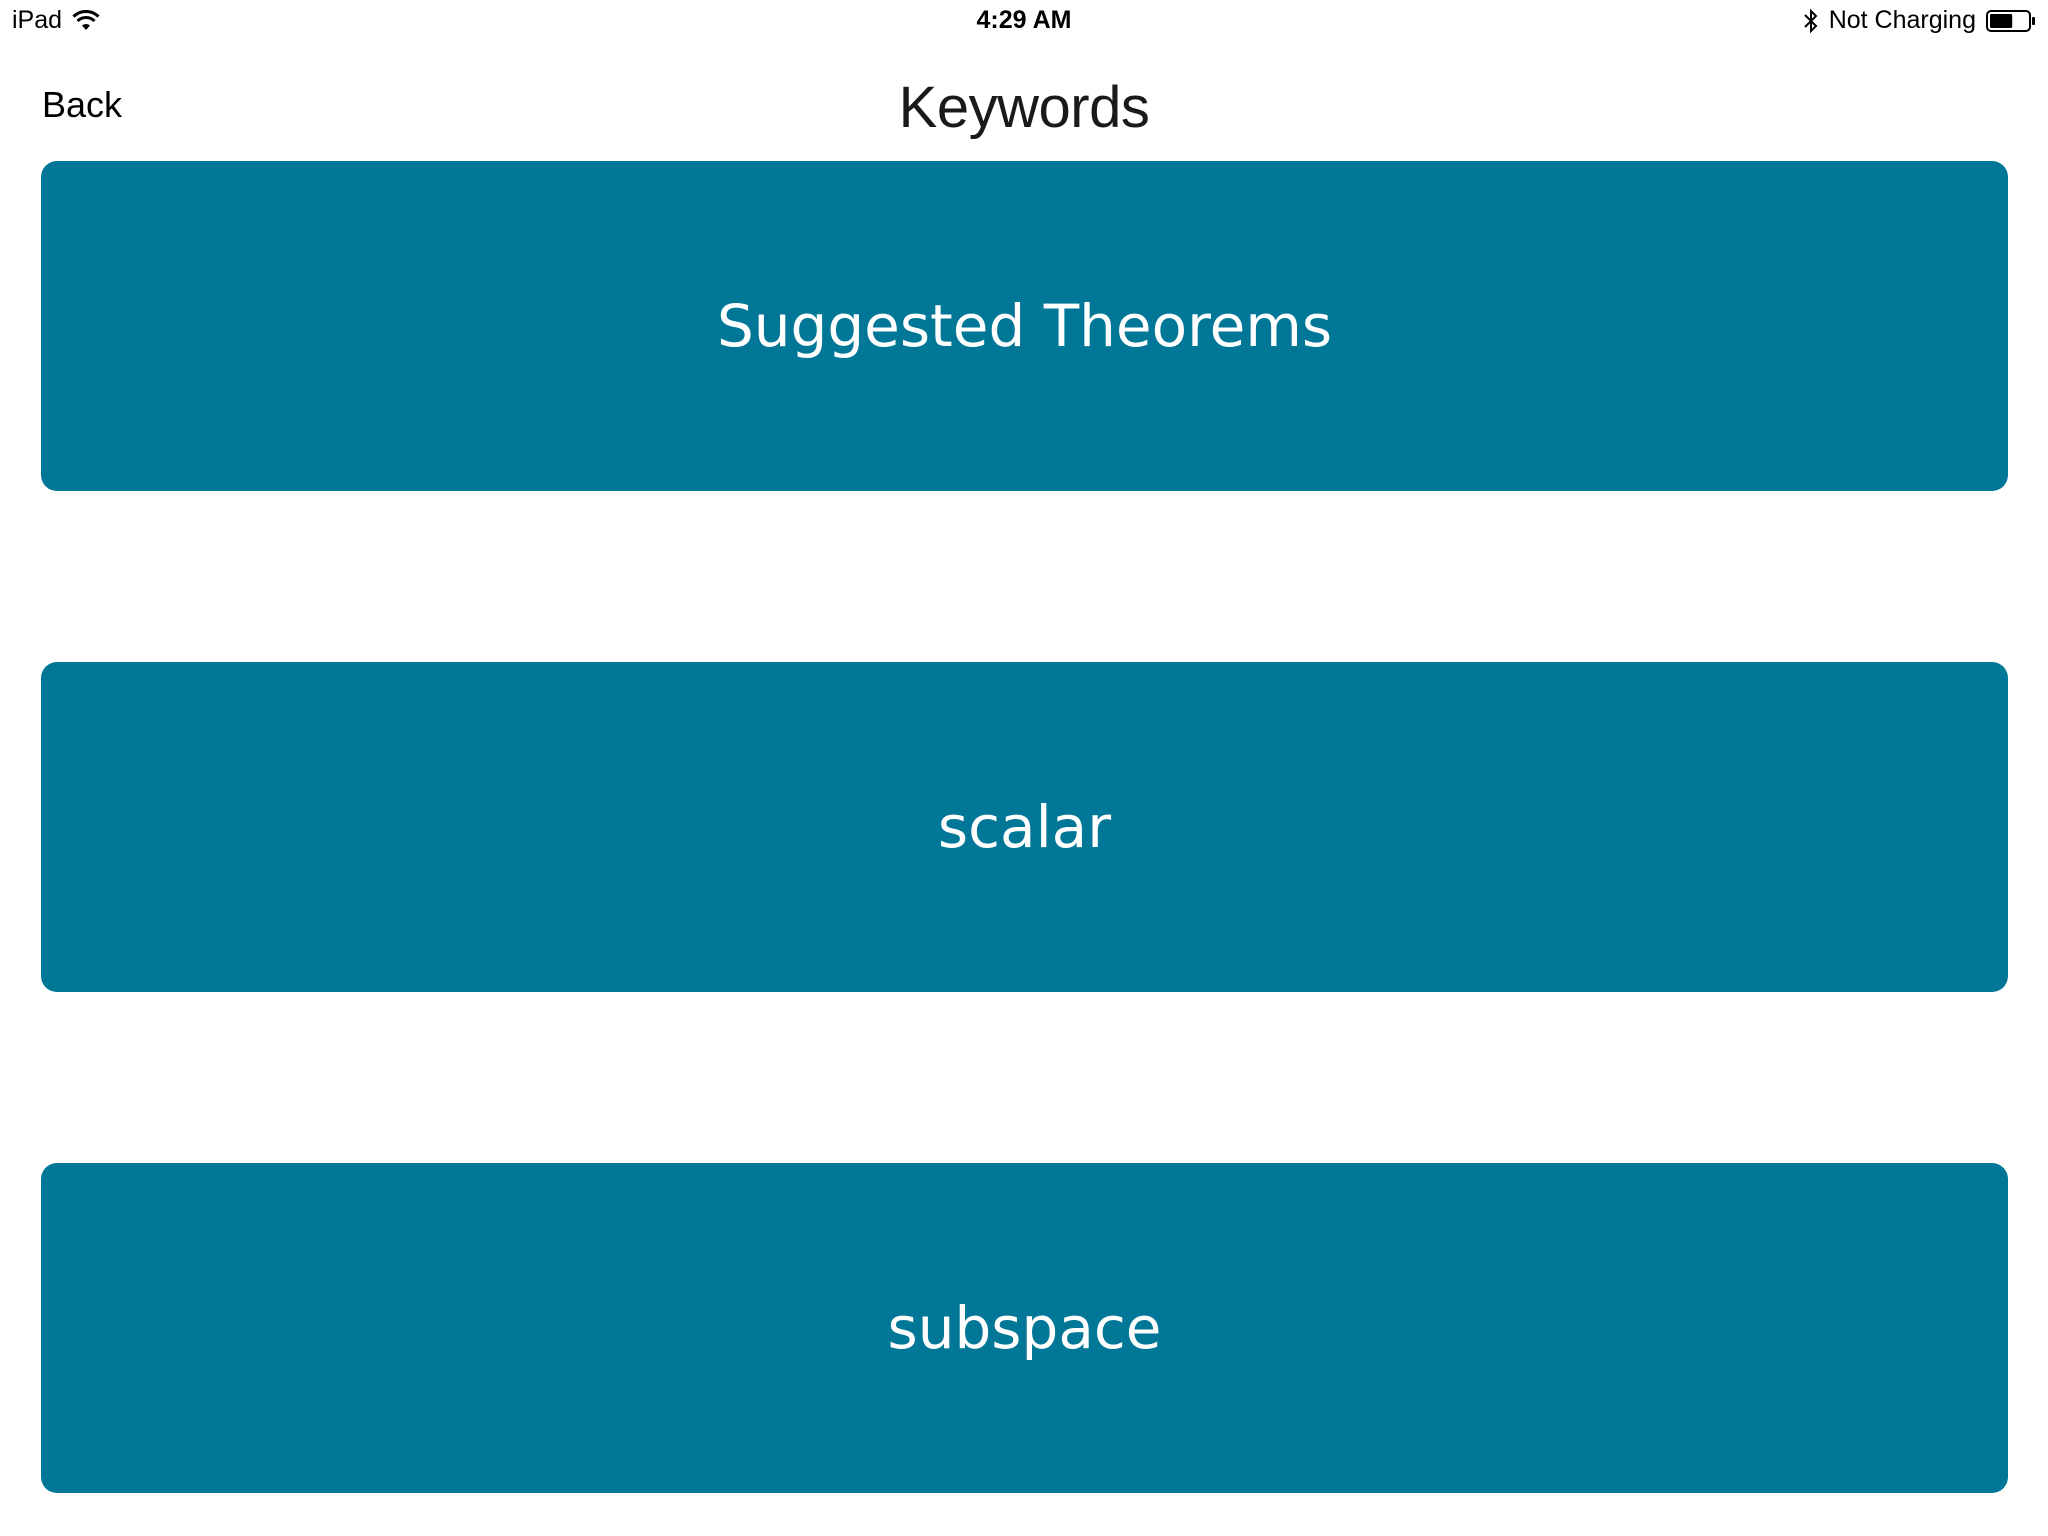 Image resolution: width=2048 pixels, height=1536 pixels. What do you see at coordinates (1024, 107) in the screenshot?
I see `page-title: Keywords` at bounding box center [1024, 107].